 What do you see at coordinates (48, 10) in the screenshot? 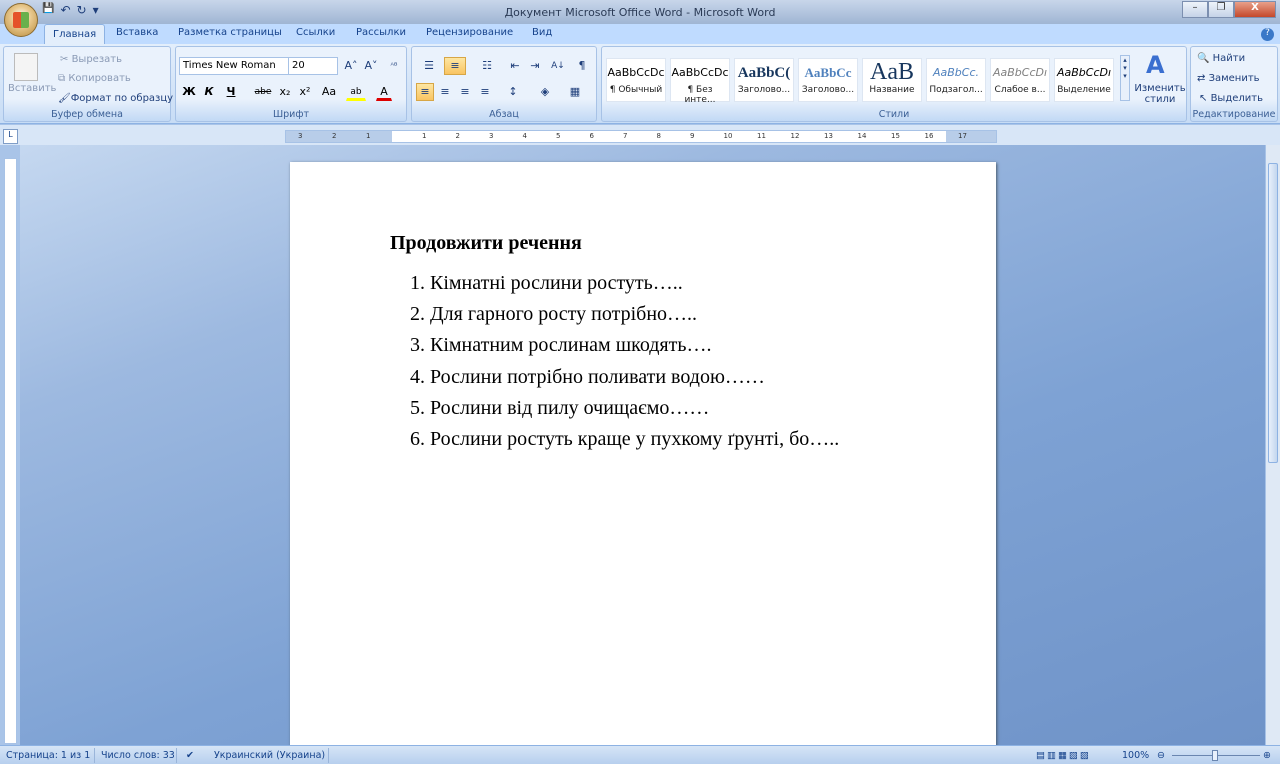
I see `save-icon: 💾` at bounding box center [48, 10].